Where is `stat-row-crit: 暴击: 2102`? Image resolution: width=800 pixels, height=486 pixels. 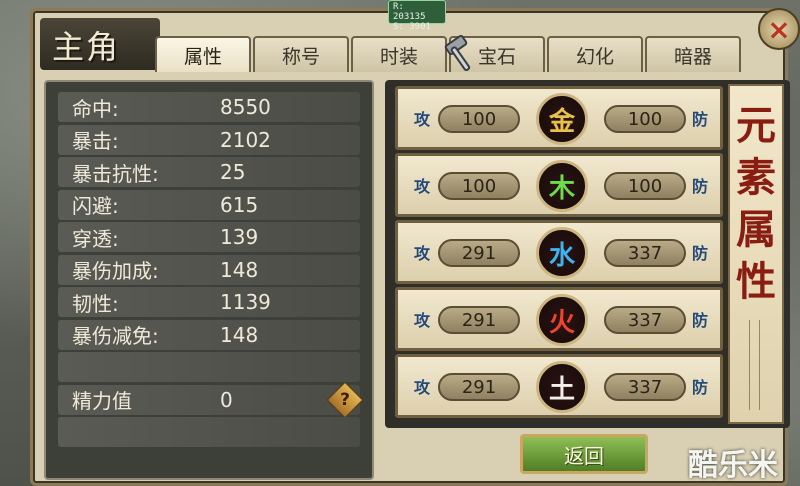
stat-row-crit: 暴击: 2102 is located at coordinates (209, 139).